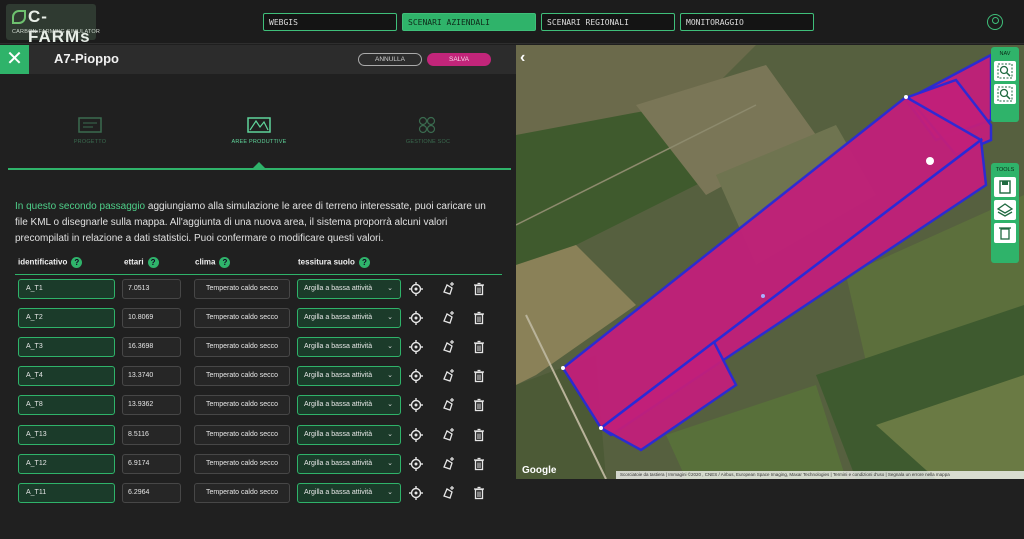 This screenshot has width=1024, height=539. Describe the element at coordinates (334, 262) in the screenshot. I see `header-tessitura: tessitura suolo?` at that location.